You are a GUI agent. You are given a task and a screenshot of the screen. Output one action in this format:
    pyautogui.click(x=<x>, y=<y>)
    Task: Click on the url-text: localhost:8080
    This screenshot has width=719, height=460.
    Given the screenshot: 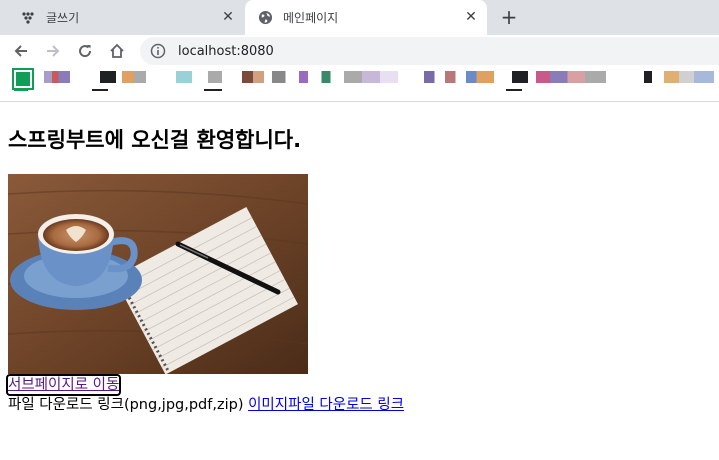 What is the action you would take?
    pyautogui.click(x=226, y=51)
    